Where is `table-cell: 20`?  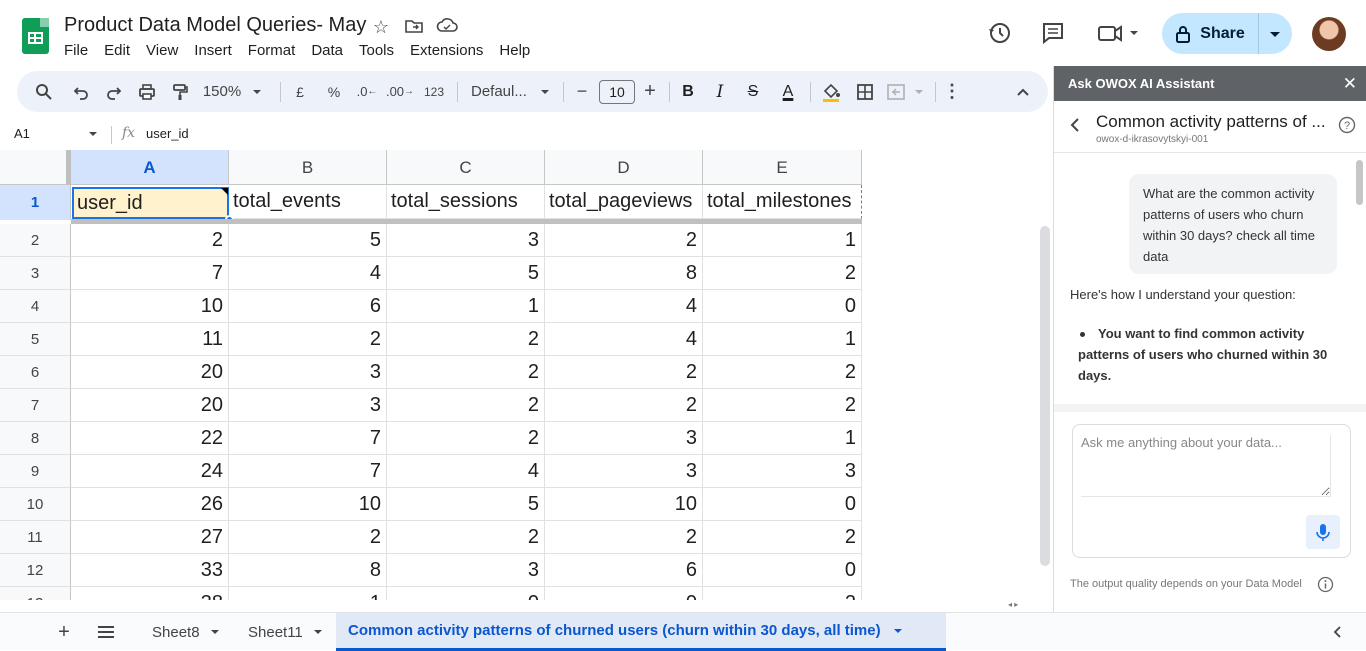
table-cell: 20 is located at coordinates (150, 372).